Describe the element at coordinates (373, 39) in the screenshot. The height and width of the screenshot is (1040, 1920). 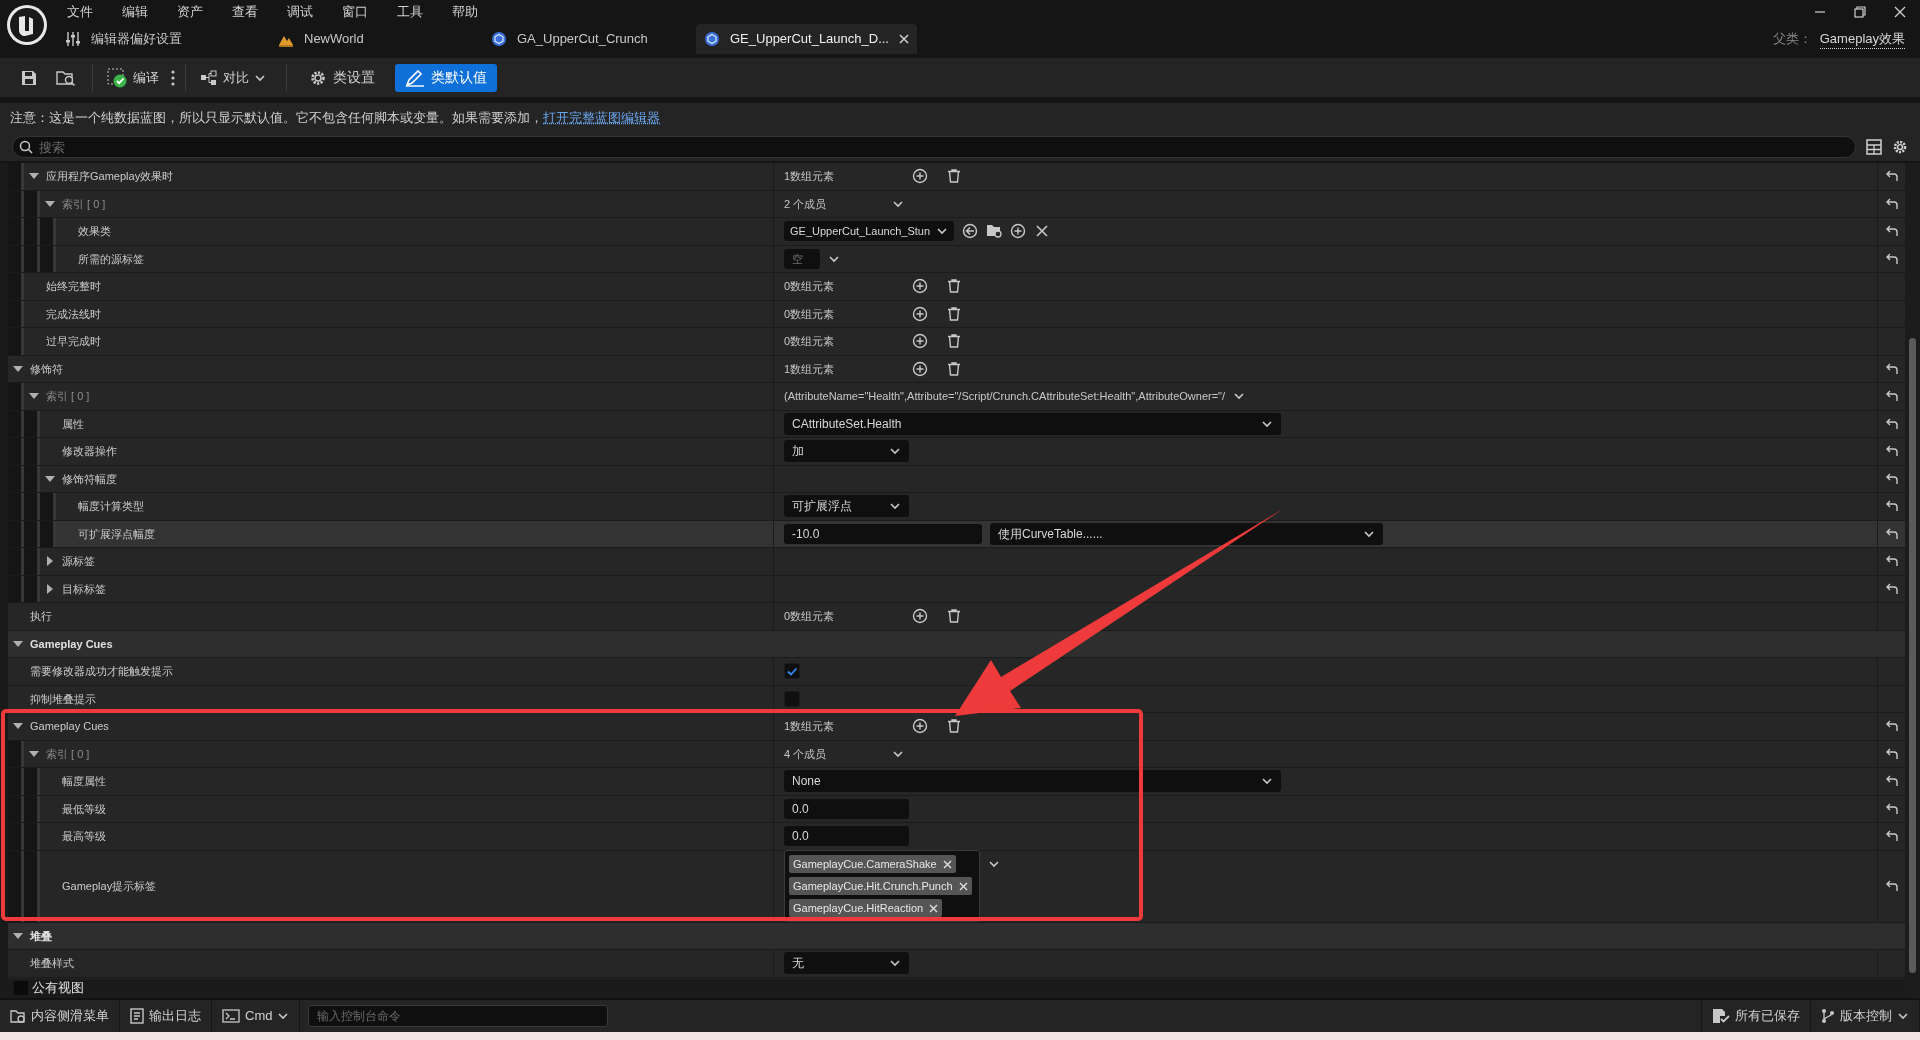
I see `editor-tab: NewWorld` at that location.